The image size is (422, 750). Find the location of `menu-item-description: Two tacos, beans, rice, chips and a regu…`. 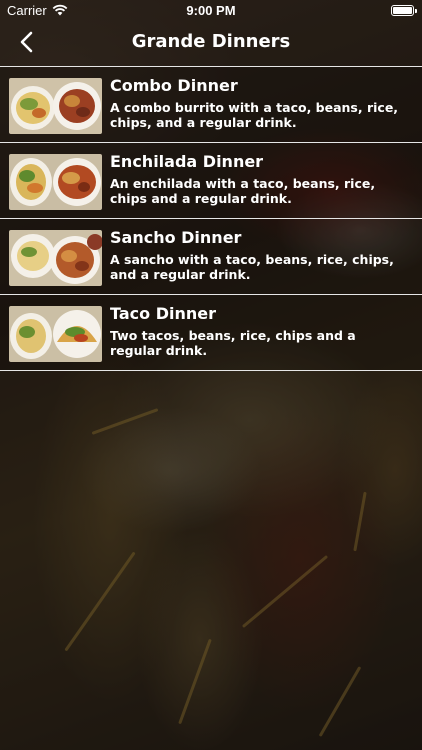

menu-item-description: Two tacos, beans, rice, chips and a regu… is located at coordinates (233, 343).